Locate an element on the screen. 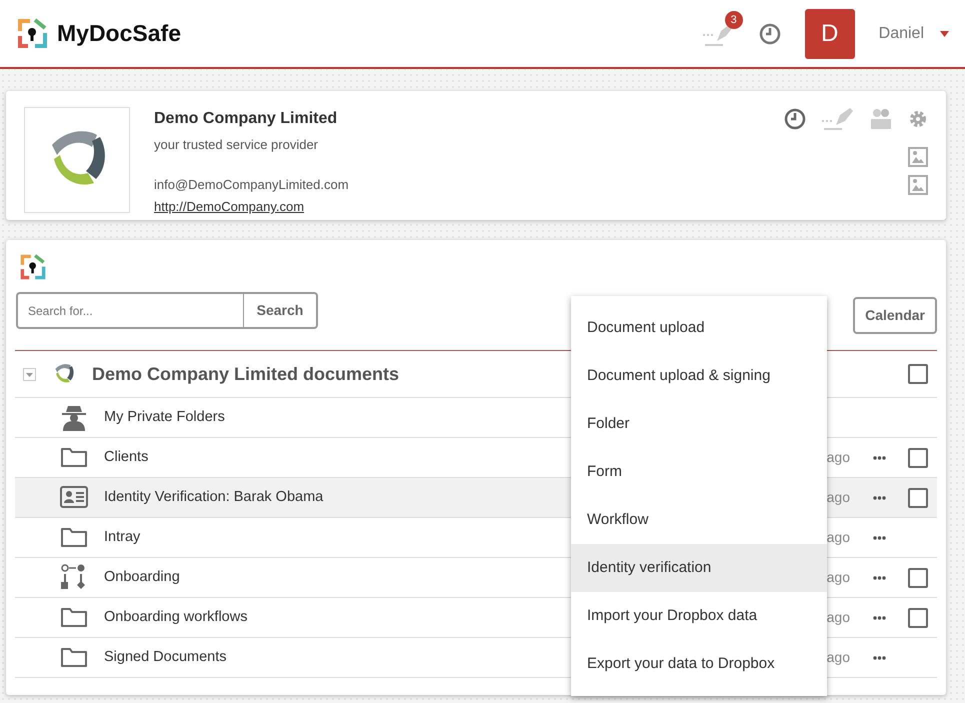 The width and height of the screenshot is (965, 703). company-website-link: http://DemoCompany.com is located at coordinates (251, 206).